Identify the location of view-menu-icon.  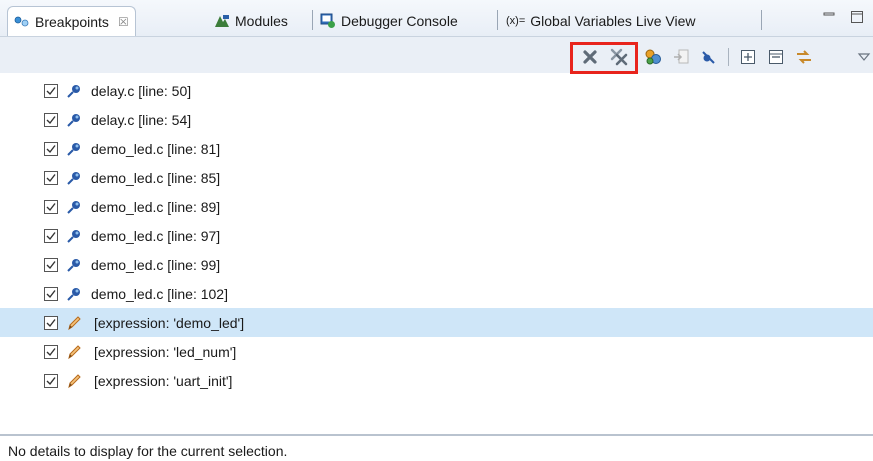
(863, 57).